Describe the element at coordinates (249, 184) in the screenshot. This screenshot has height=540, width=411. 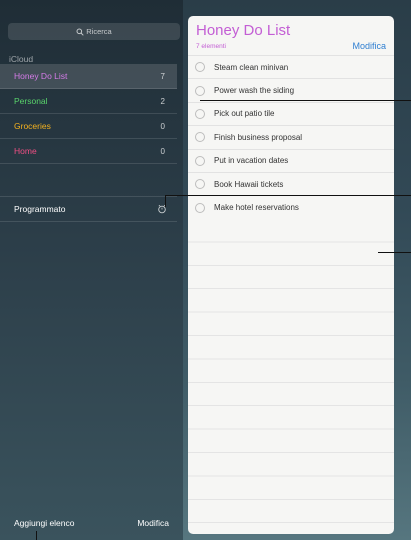
I see `task-text: Book Hawaii tickets` at that location.